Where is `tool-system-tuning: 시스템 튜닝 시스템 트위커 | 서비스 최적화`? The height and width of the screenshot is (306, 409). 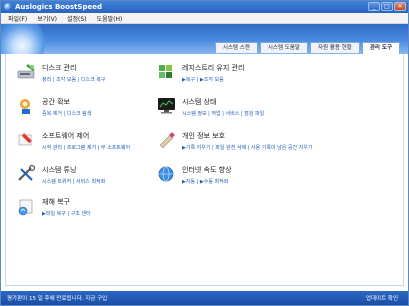 tool-system-tuning: 시스템 튜닝 시스템 트위커 | 서비스 최적화 is located at coordinates (60, 174).